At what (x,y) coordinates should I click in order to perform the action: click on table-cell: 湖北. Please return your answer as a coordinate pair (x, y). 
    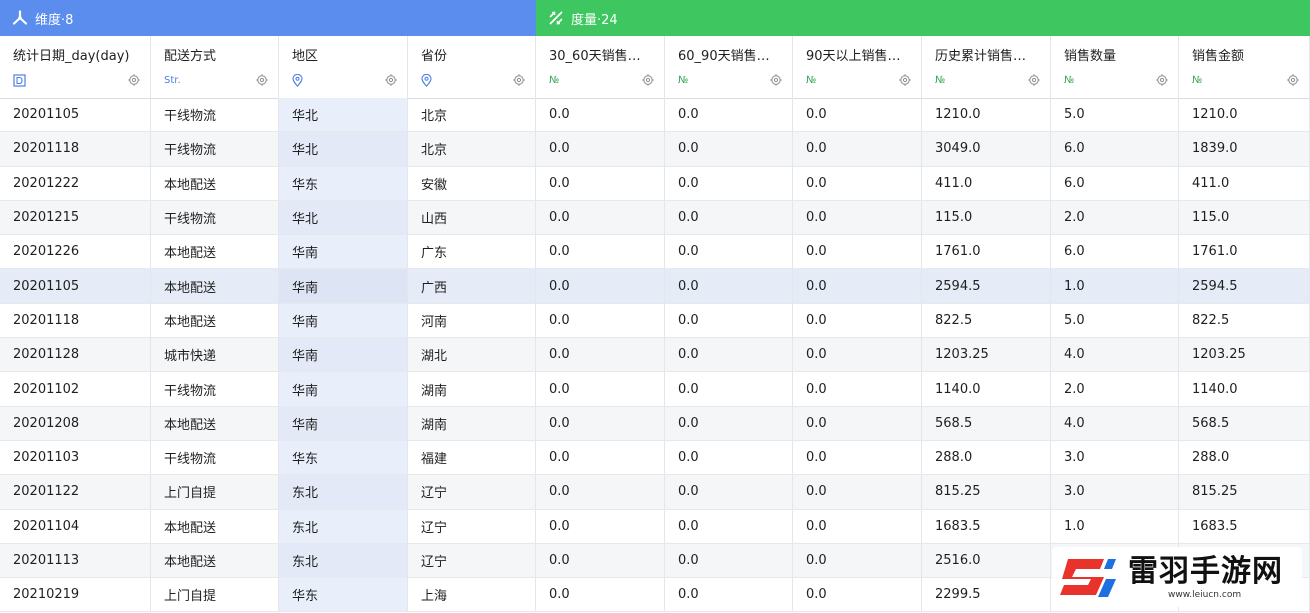
    Looking at the image, I should click on (472, 355).